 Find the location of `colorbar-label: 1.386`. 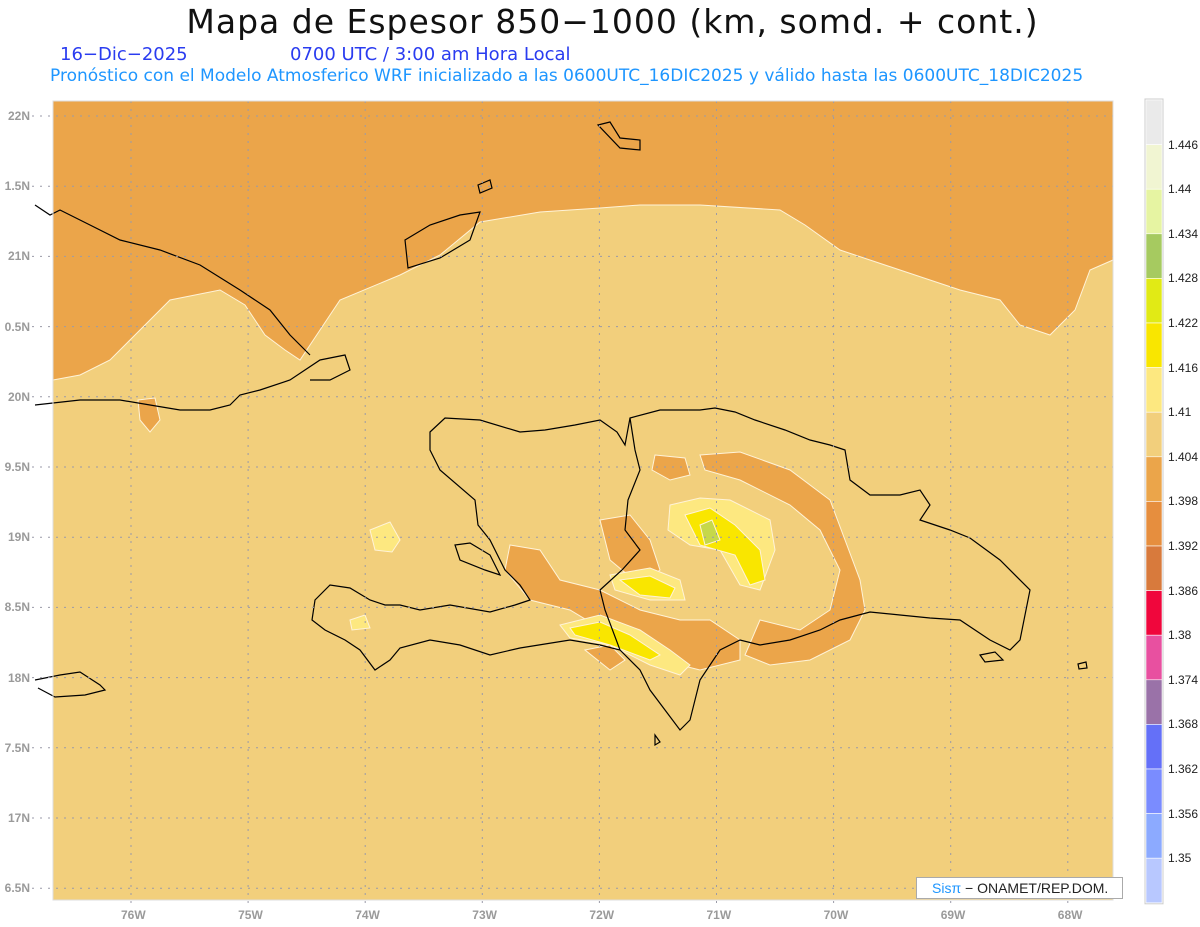

colorbar-label: 1.386 is located at coordinates (1183, 590).